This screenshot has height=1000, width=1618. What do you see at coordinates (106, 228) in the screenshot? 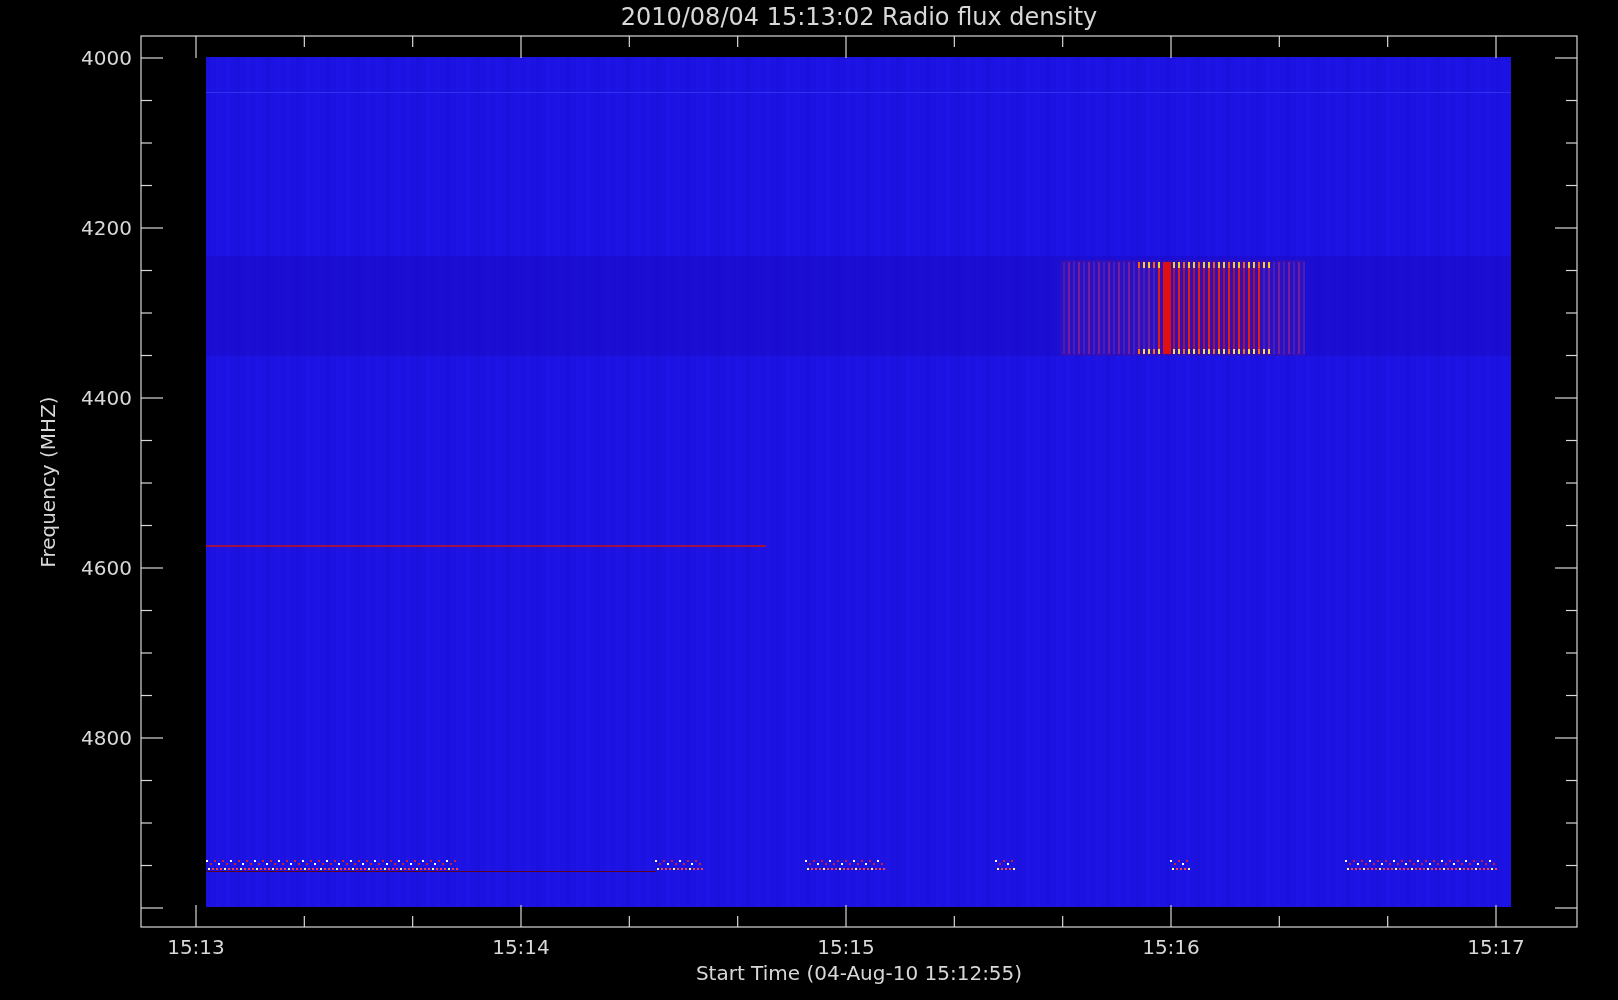
I see `y-tick-label: 4200` at bounding box center [106, 228].